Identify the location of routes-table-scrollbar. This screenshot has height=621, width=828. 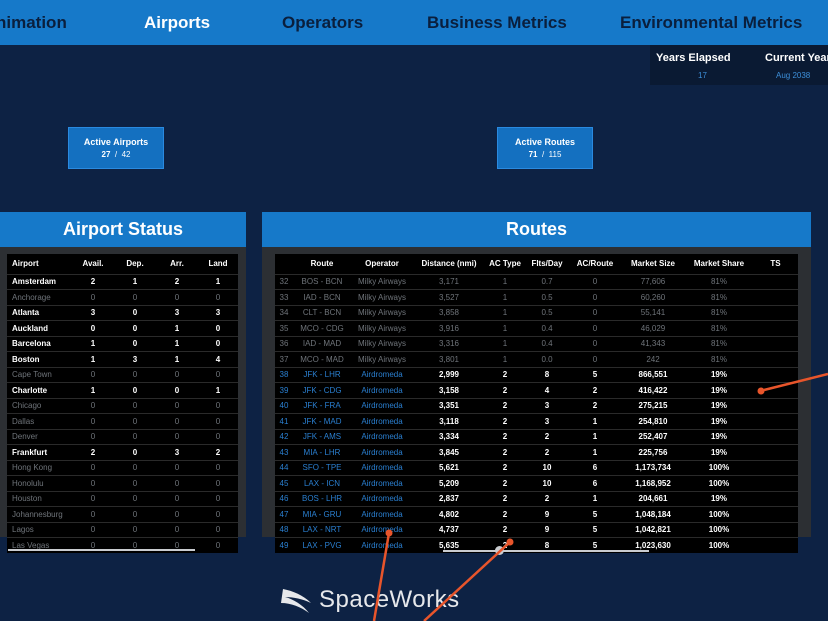
(546, 551).